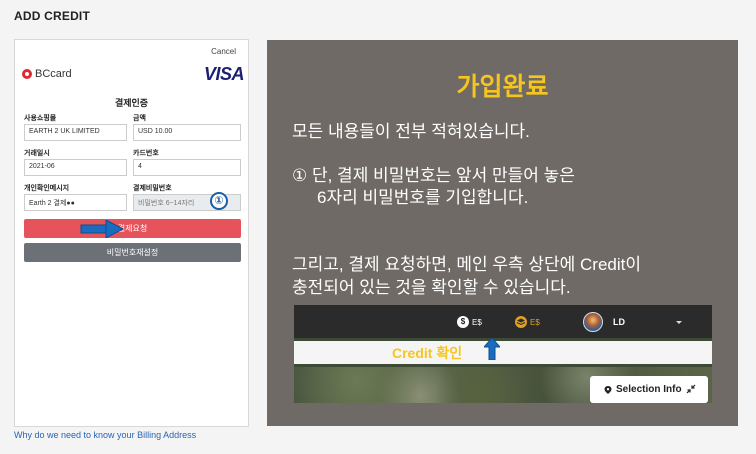  Describe the element at coordinates (152, 188) in the screenshot. I see `password-label: 결제비밀번호` at that location.